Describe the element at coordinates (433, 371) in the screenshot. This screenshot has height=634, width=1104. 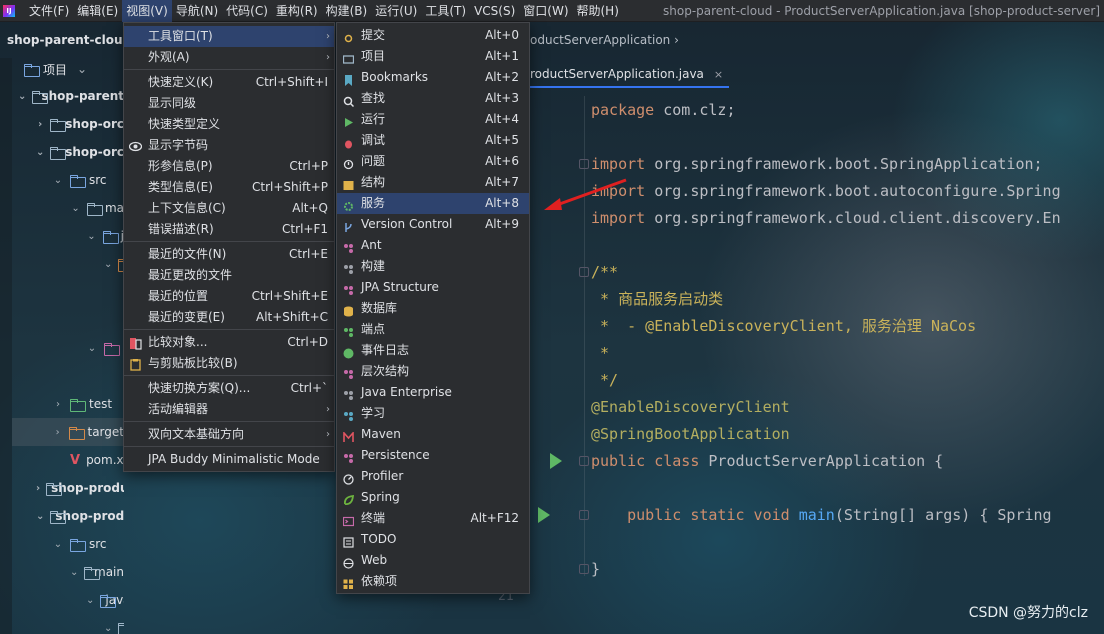
I see `tool-window-item-hierarchy: 层次结构` at that location.